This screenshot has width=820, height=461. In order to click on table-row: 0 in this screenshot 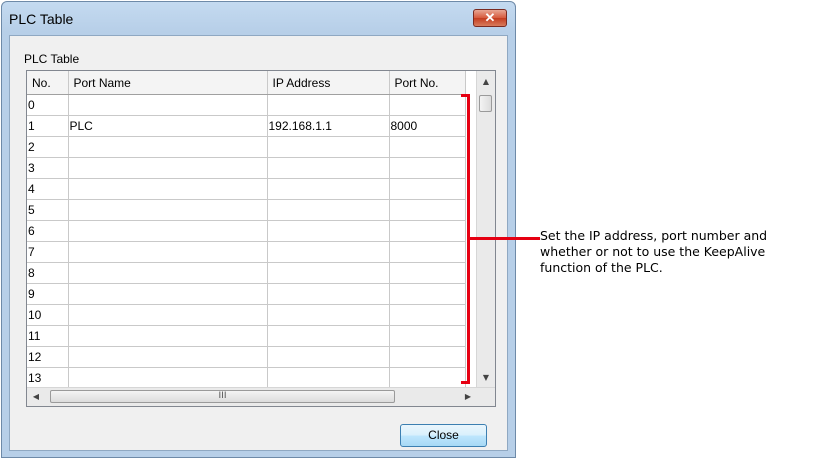, I will do `click(246, 105)`.